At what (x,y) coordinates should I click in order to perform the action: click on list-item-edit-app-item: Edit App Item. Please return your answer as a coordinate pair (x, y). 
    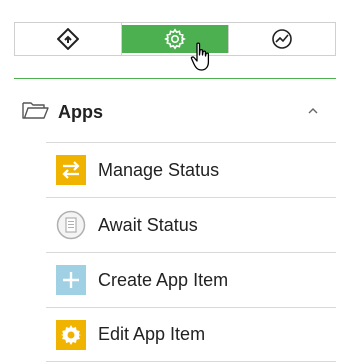
    Looking at the image, I should click on (191, 334).